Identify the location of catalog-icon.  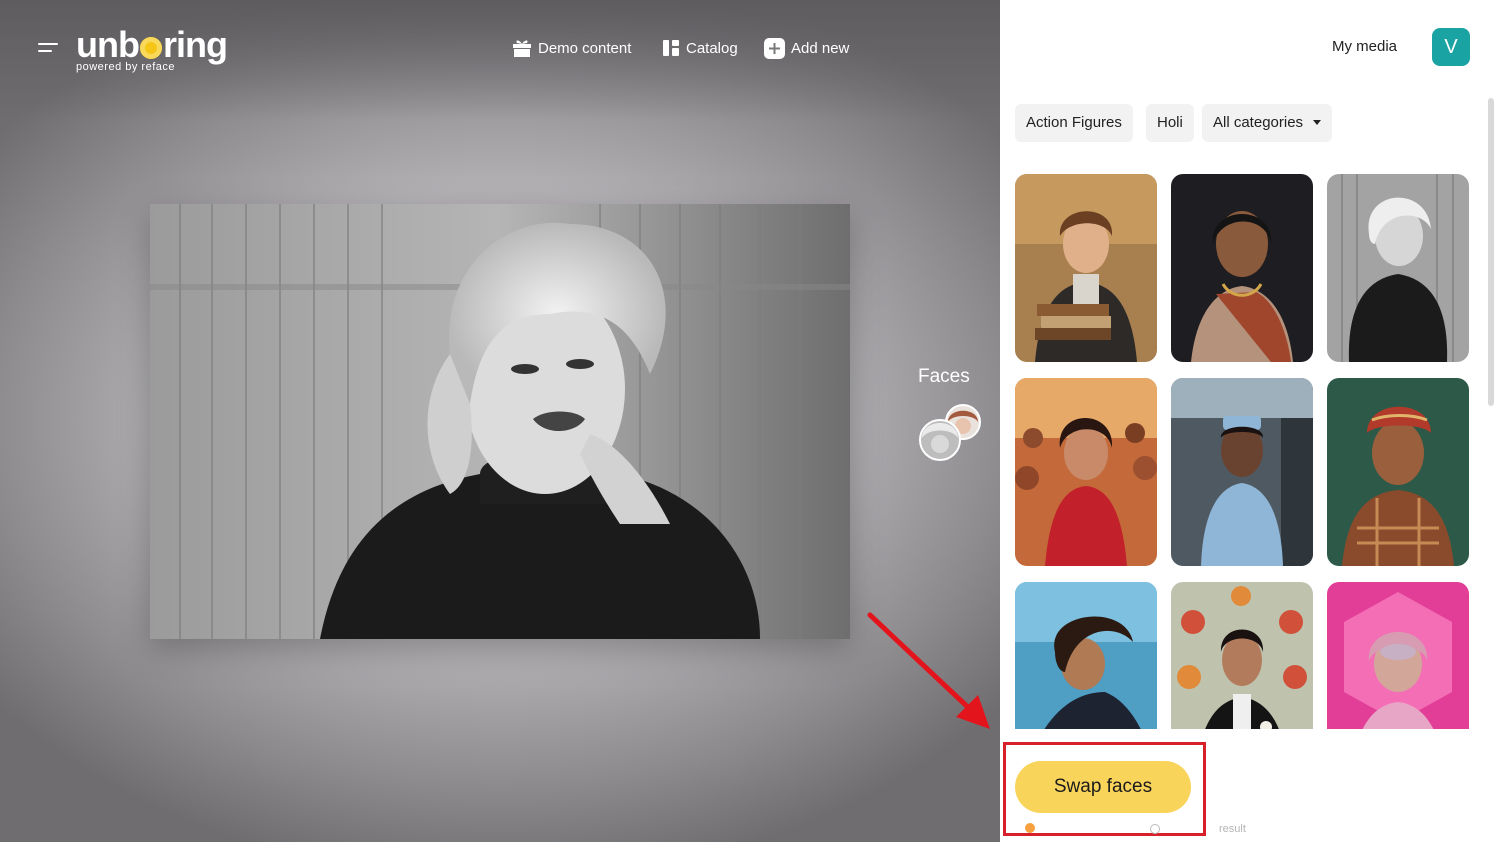
(671, 48).